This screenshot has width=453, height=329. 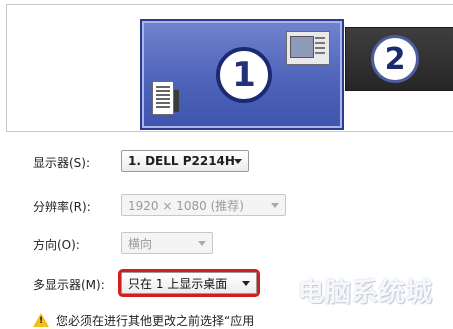 What do you see at coordinates (62, 207) in the screenshot?
I see `resolution-label: 分辨率(R):` at bounding box center [62, 207].